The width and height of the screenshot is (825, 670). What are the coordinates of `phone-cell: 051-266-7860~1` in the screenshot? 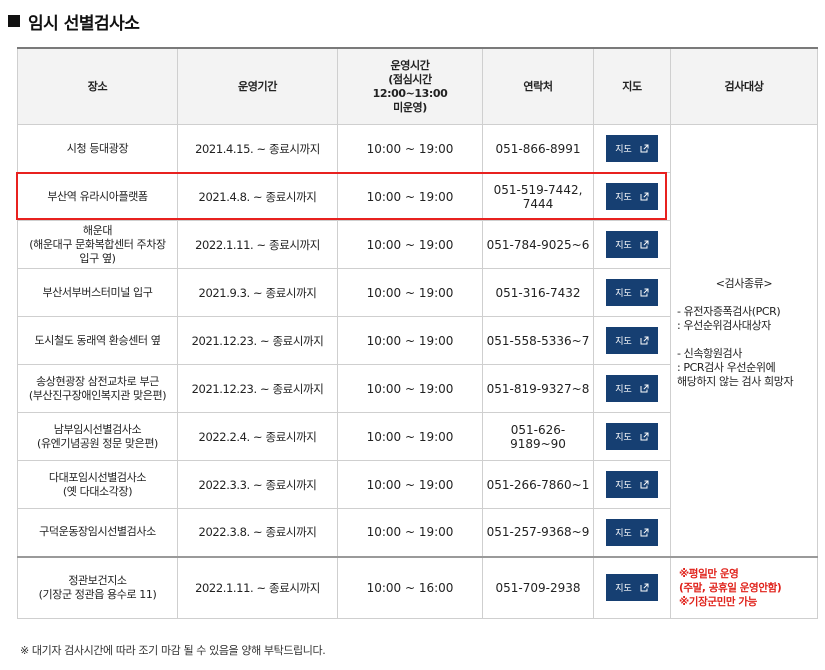 It's located at (538, 484).